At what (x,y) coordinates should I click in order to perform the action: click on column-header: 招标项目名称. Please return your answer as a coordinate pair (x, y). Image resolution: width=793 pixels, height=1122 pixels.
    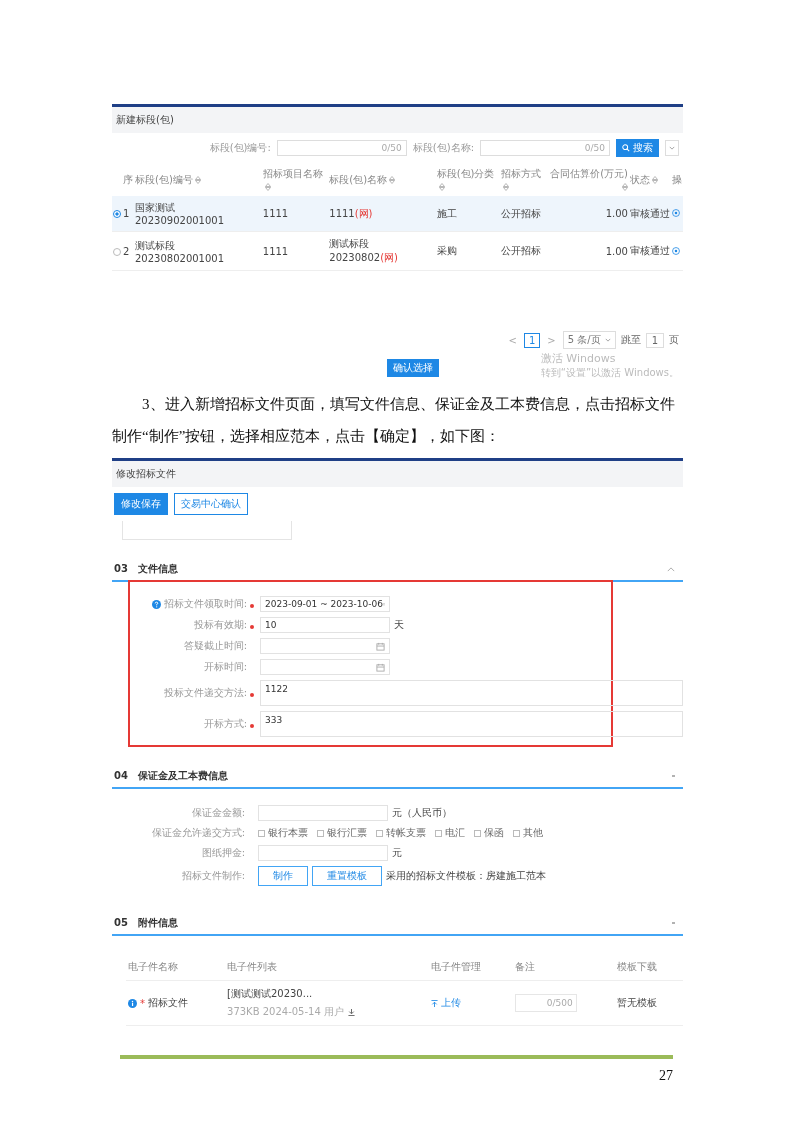
    Looking at the image, I should click on (292, 173).